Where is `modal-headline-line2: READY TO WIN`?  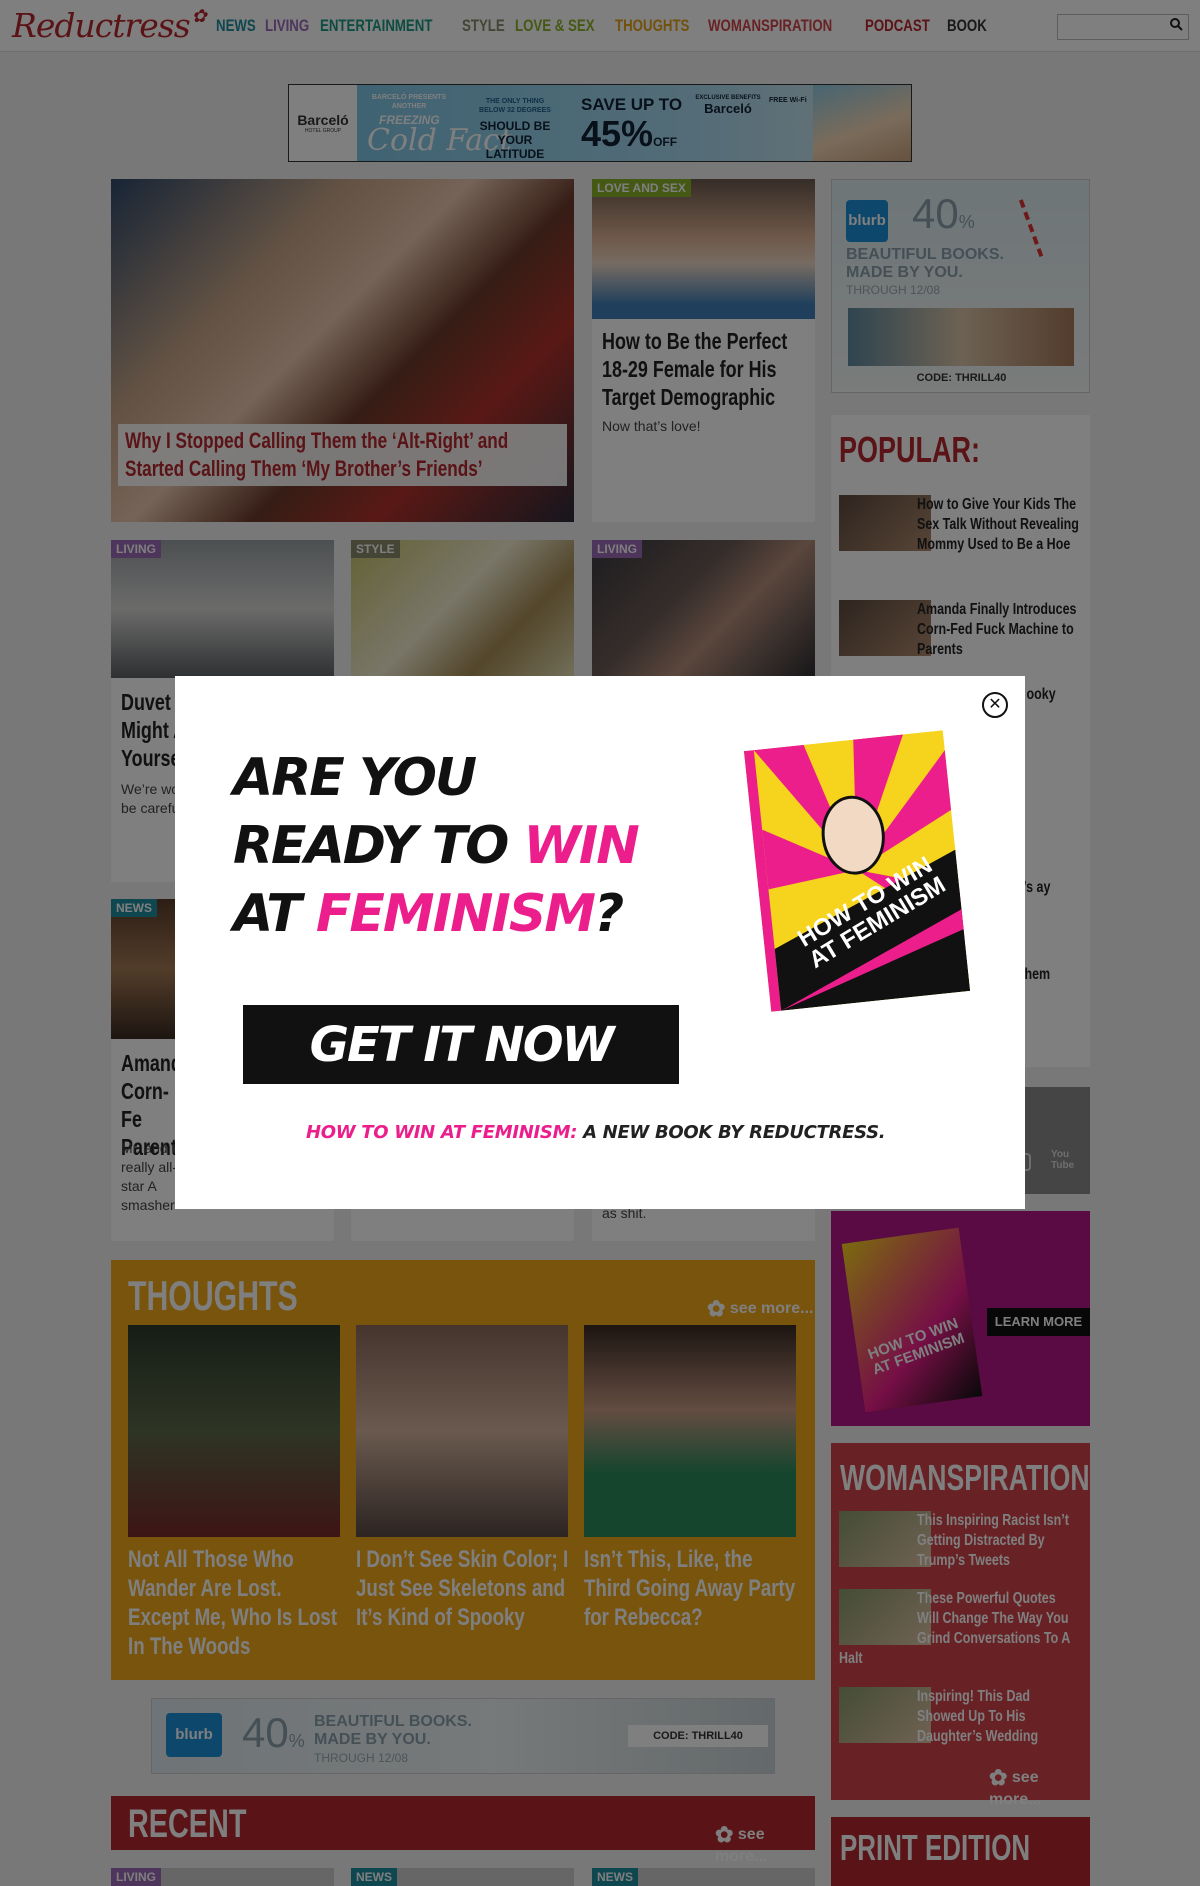 modal-headline-line2: READY TO WIN is located at coordinates (436, 846).